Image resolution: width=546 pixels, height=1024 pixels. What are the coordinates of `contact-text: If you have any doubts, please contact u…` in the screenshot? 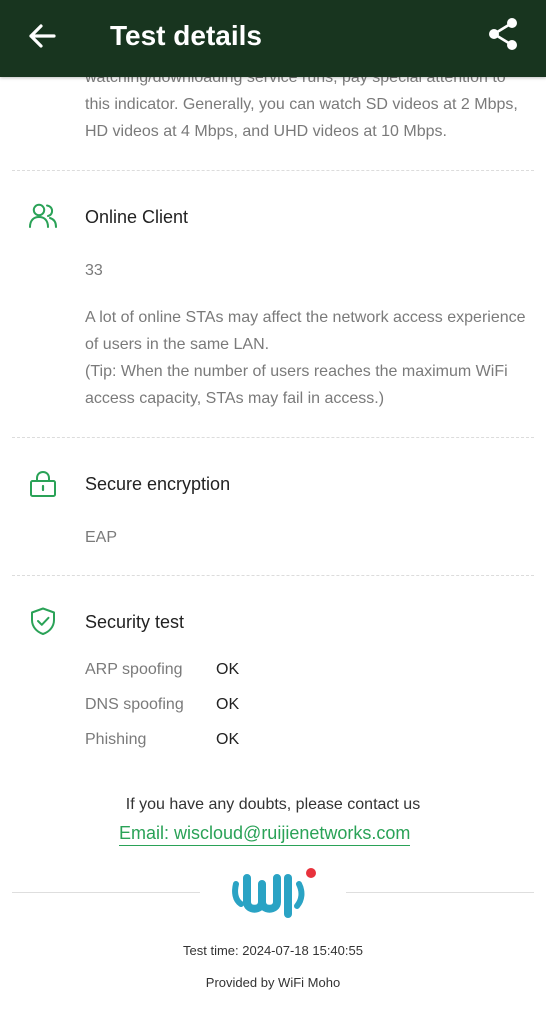 It's located at (273, 804).